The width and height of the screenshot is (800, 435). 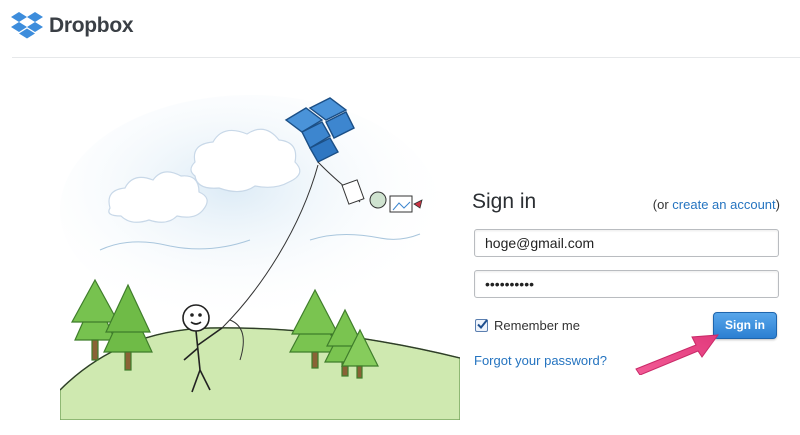 I want to click on forgot-password-link: Forgot your password?, so click(x=540, y=360).